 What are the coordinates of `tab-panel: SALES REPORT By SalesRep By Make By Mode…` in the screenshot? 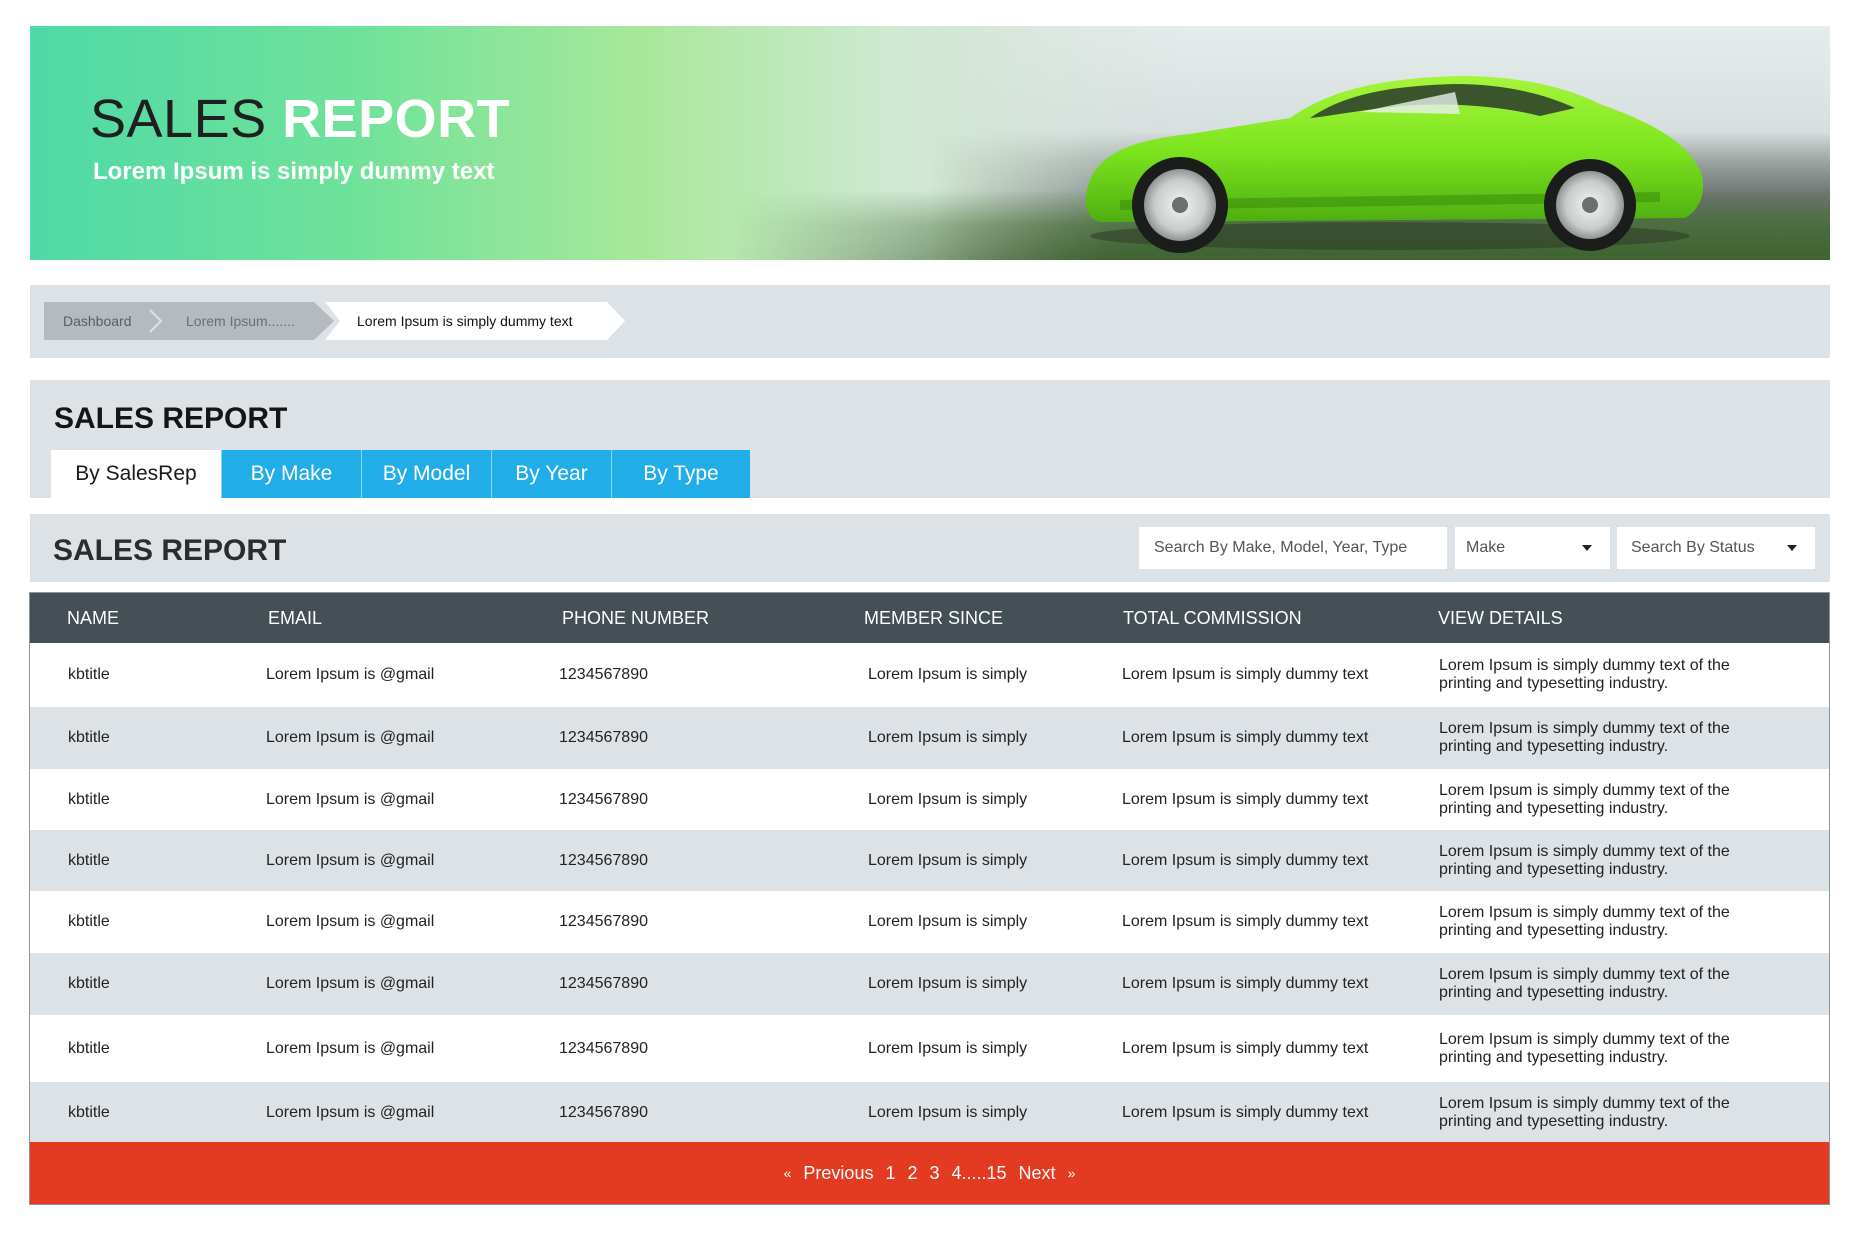 It's located at (930, 439).